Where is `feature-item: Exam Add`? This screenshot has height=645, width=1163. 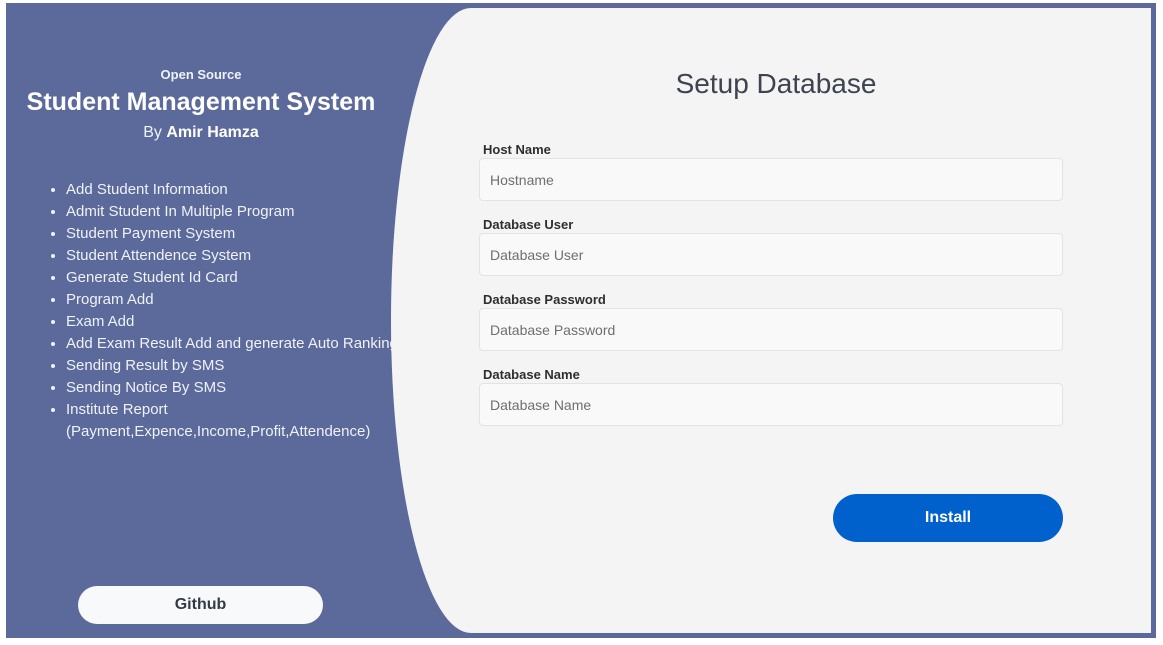 feature-item: Exam Add is located at coordinates (241, 322).